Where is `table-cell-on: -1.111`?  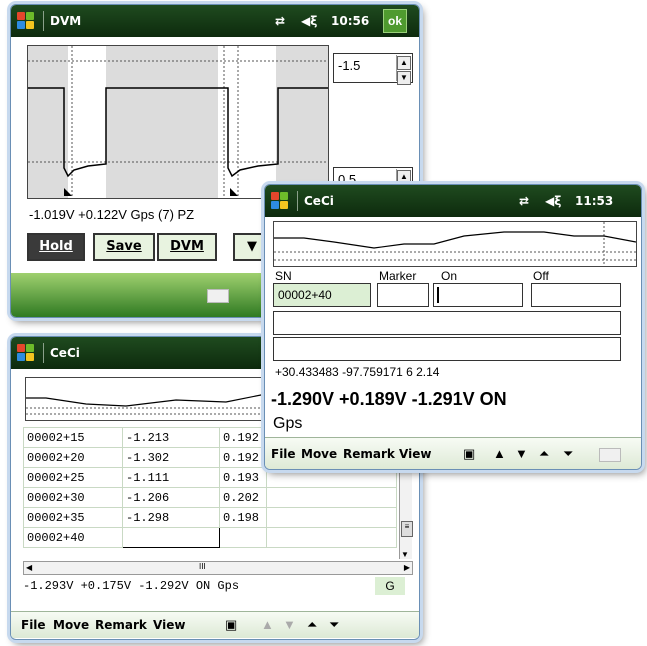
table-cell-on: -1.111 is located at coordinates (171, 477).